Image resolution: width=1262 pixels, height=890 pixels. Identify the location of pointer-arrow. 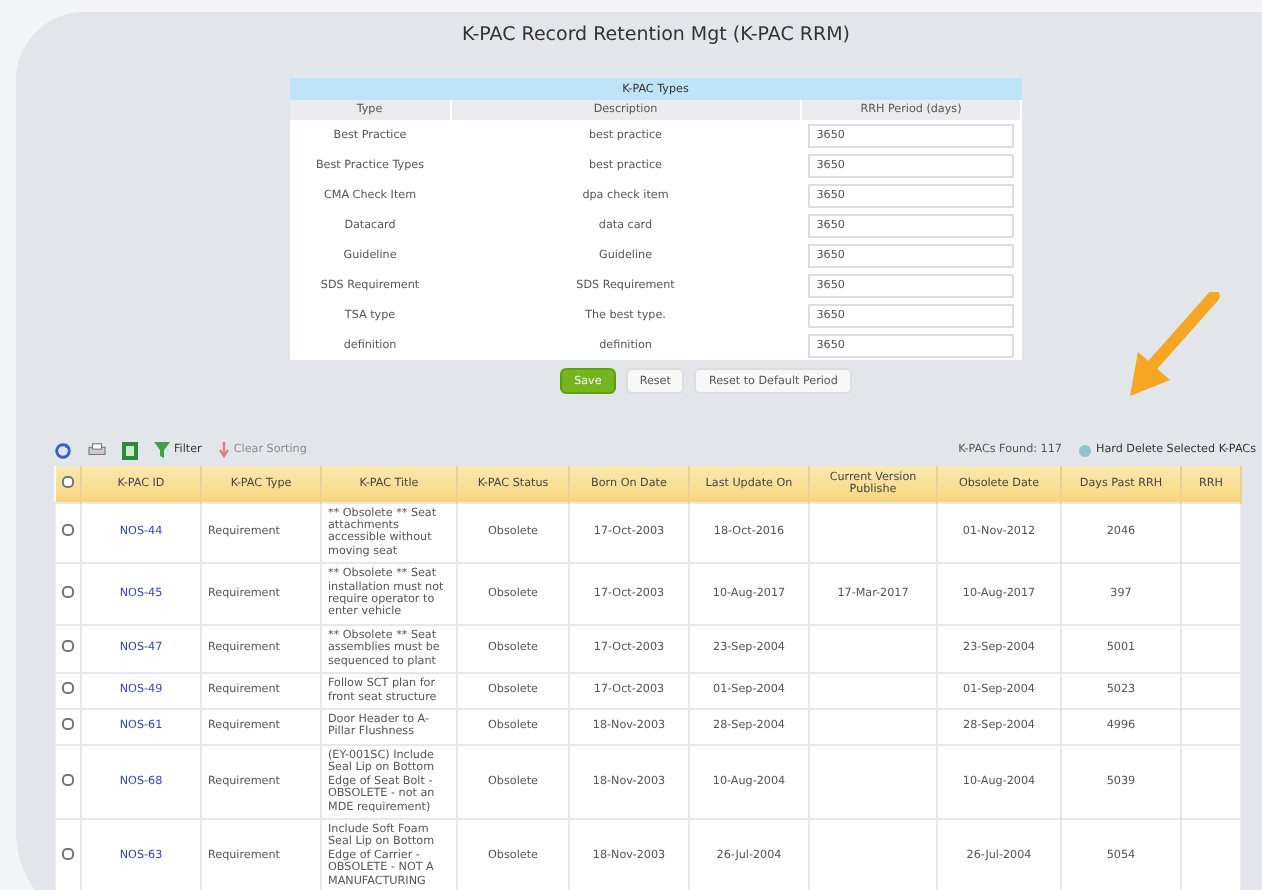
(1174, 346).